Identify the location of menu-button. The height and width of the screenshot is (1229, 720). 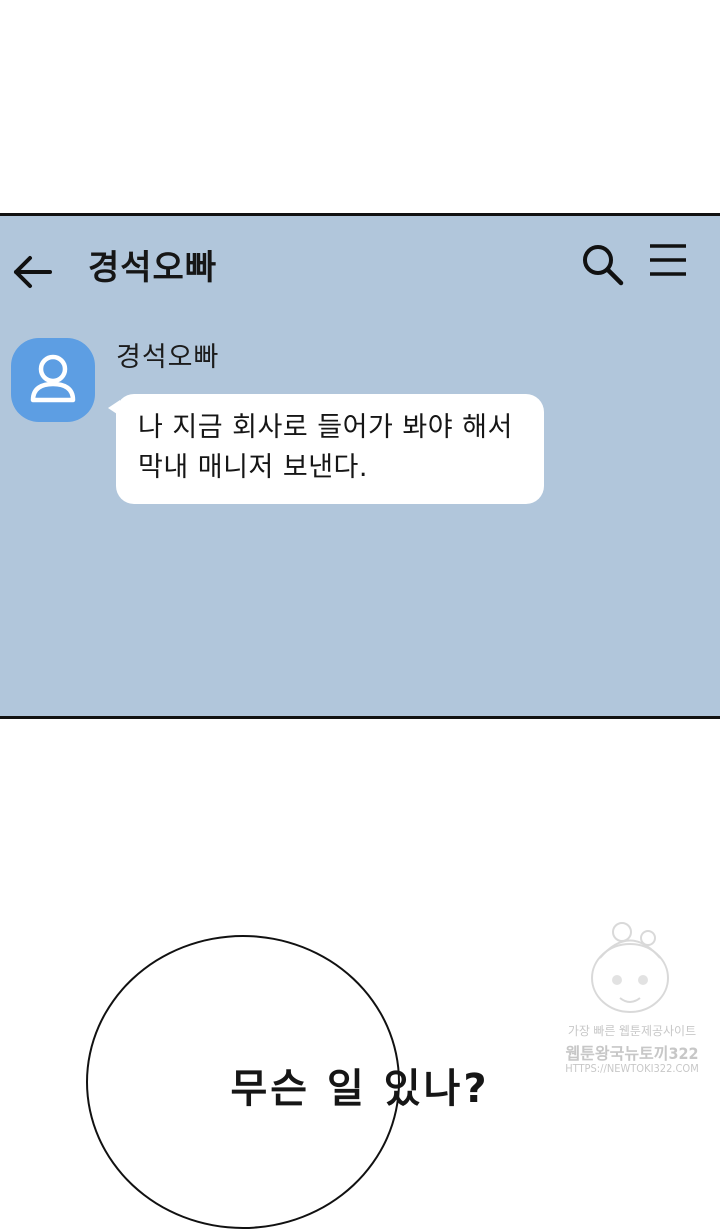
(668, 262).